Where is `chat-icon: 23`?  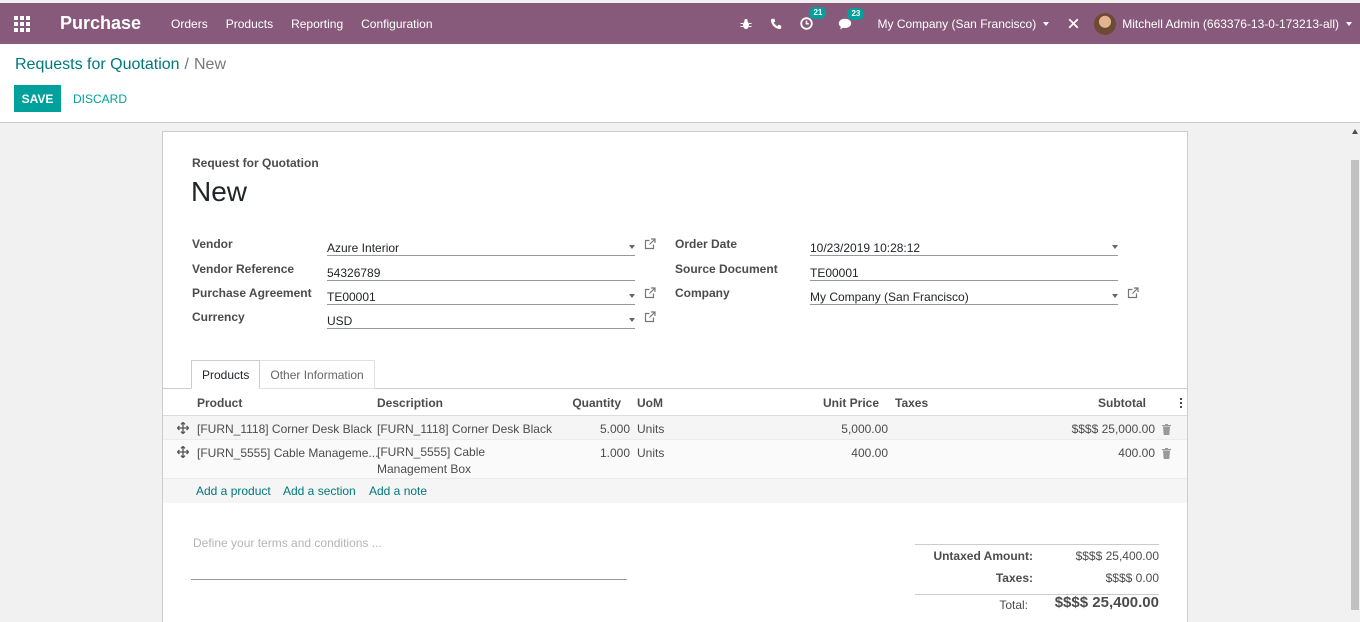 chat-icon: 23 is located at coordinates (851, 18).